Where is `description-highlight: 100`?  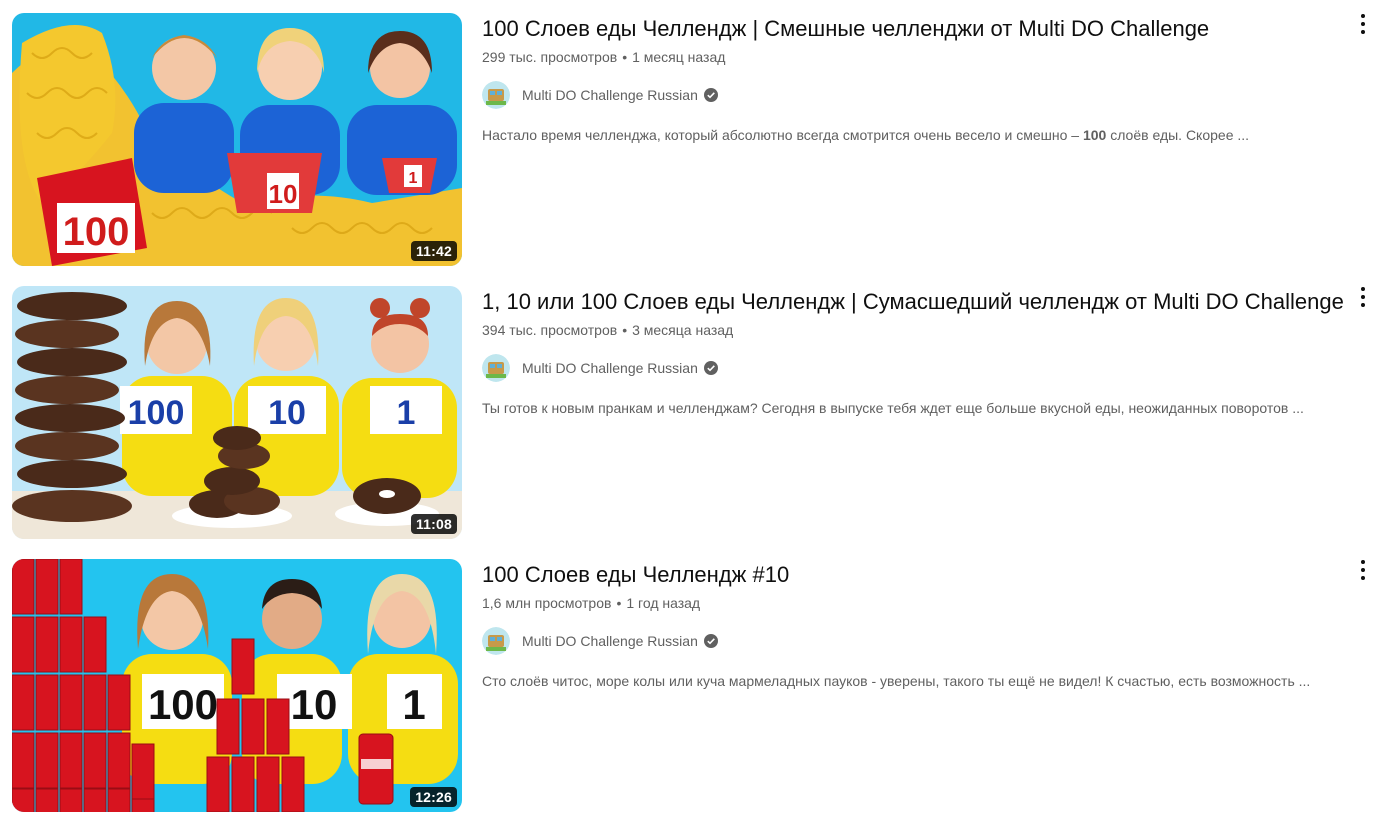
description-highlight: 100 is located at coordinates (1094, 135).